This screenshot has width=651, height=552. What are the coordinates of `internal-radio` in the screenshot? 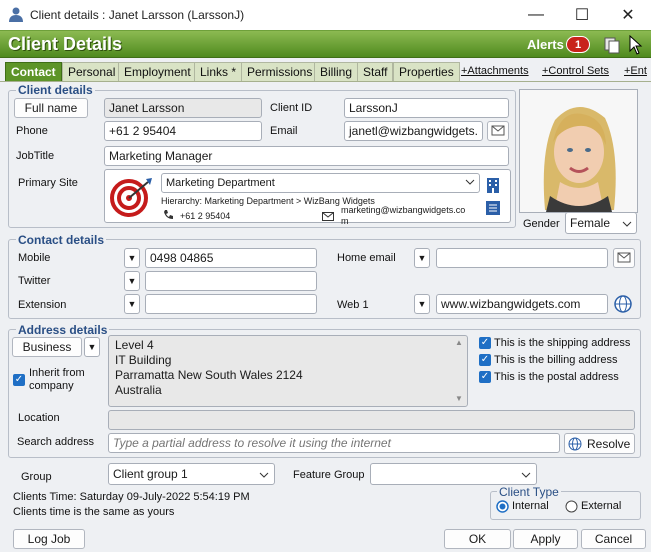 It's located at (502, 508).